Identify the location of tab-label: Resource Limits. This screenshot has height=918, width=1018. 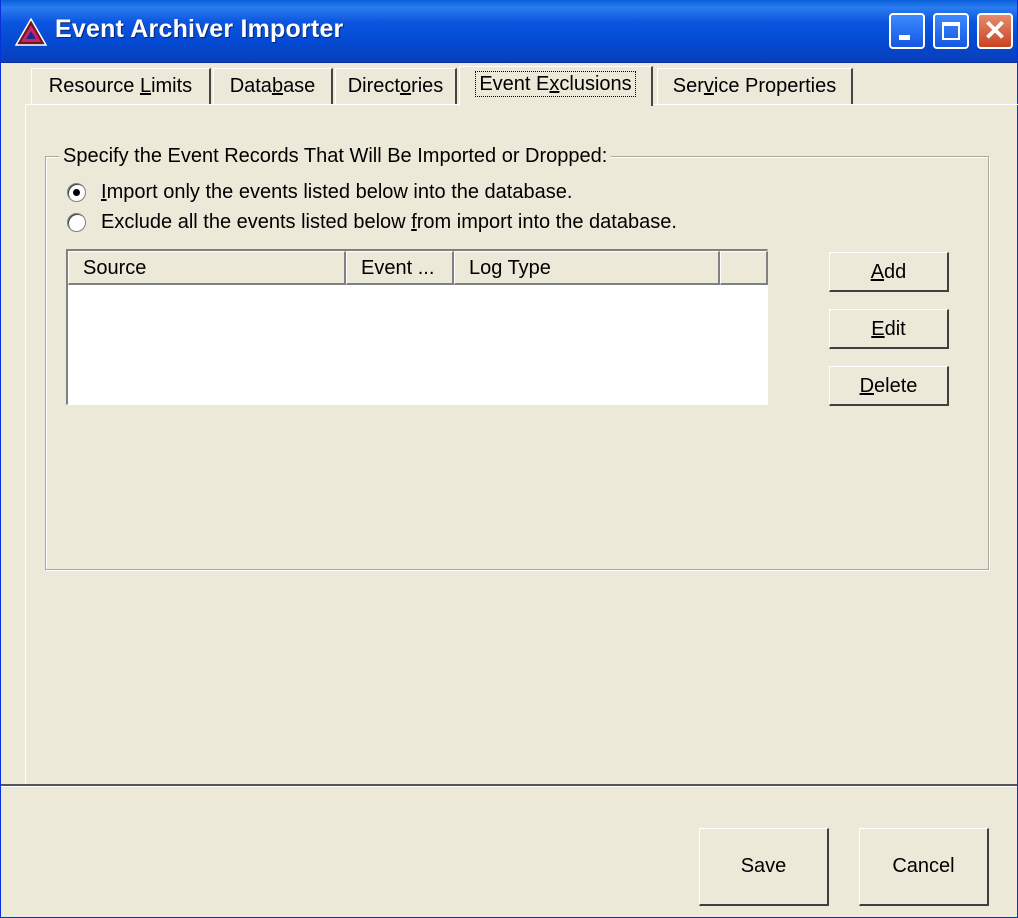
(120, 86).